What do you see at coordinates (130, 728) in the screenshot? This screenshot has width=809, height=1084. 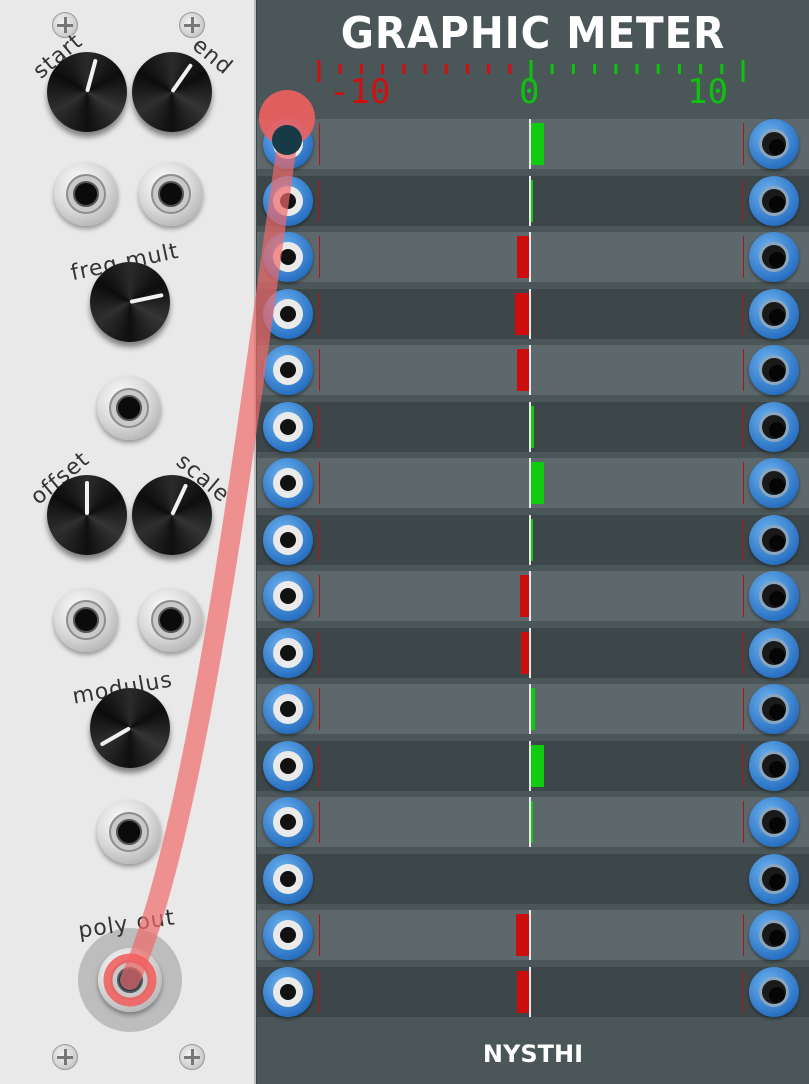 I see `modulus-knob` at bounding box center [130, 728].